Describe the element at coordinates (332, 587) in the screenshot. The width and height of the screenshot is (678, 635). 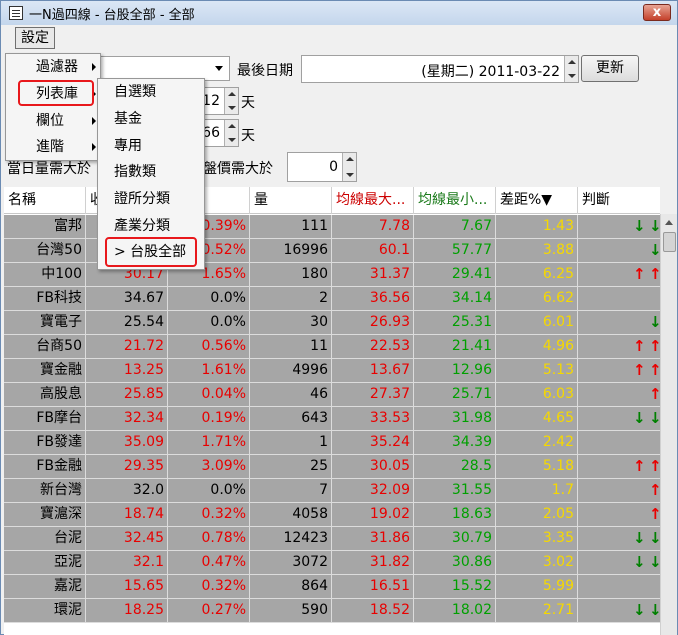
I see `table-row: 嘉泥 15.65 0.32% 864 16.51 15.52 5.99` at that location.